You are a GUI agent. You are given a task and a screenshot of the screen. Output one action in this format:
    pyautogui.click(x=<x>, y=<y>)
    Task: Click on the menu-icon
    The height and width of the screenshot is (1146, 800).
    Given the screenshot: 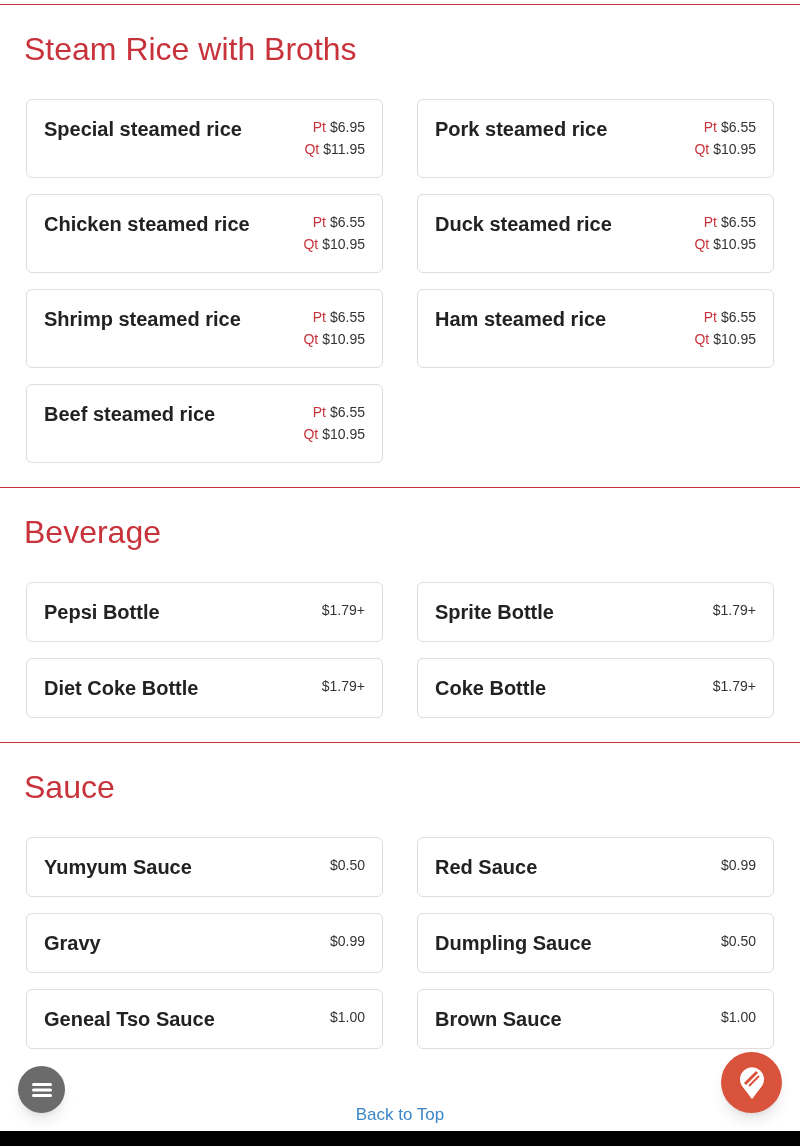 What is the action you would take?
    pyautogui.click(x=41, y=1089)
    